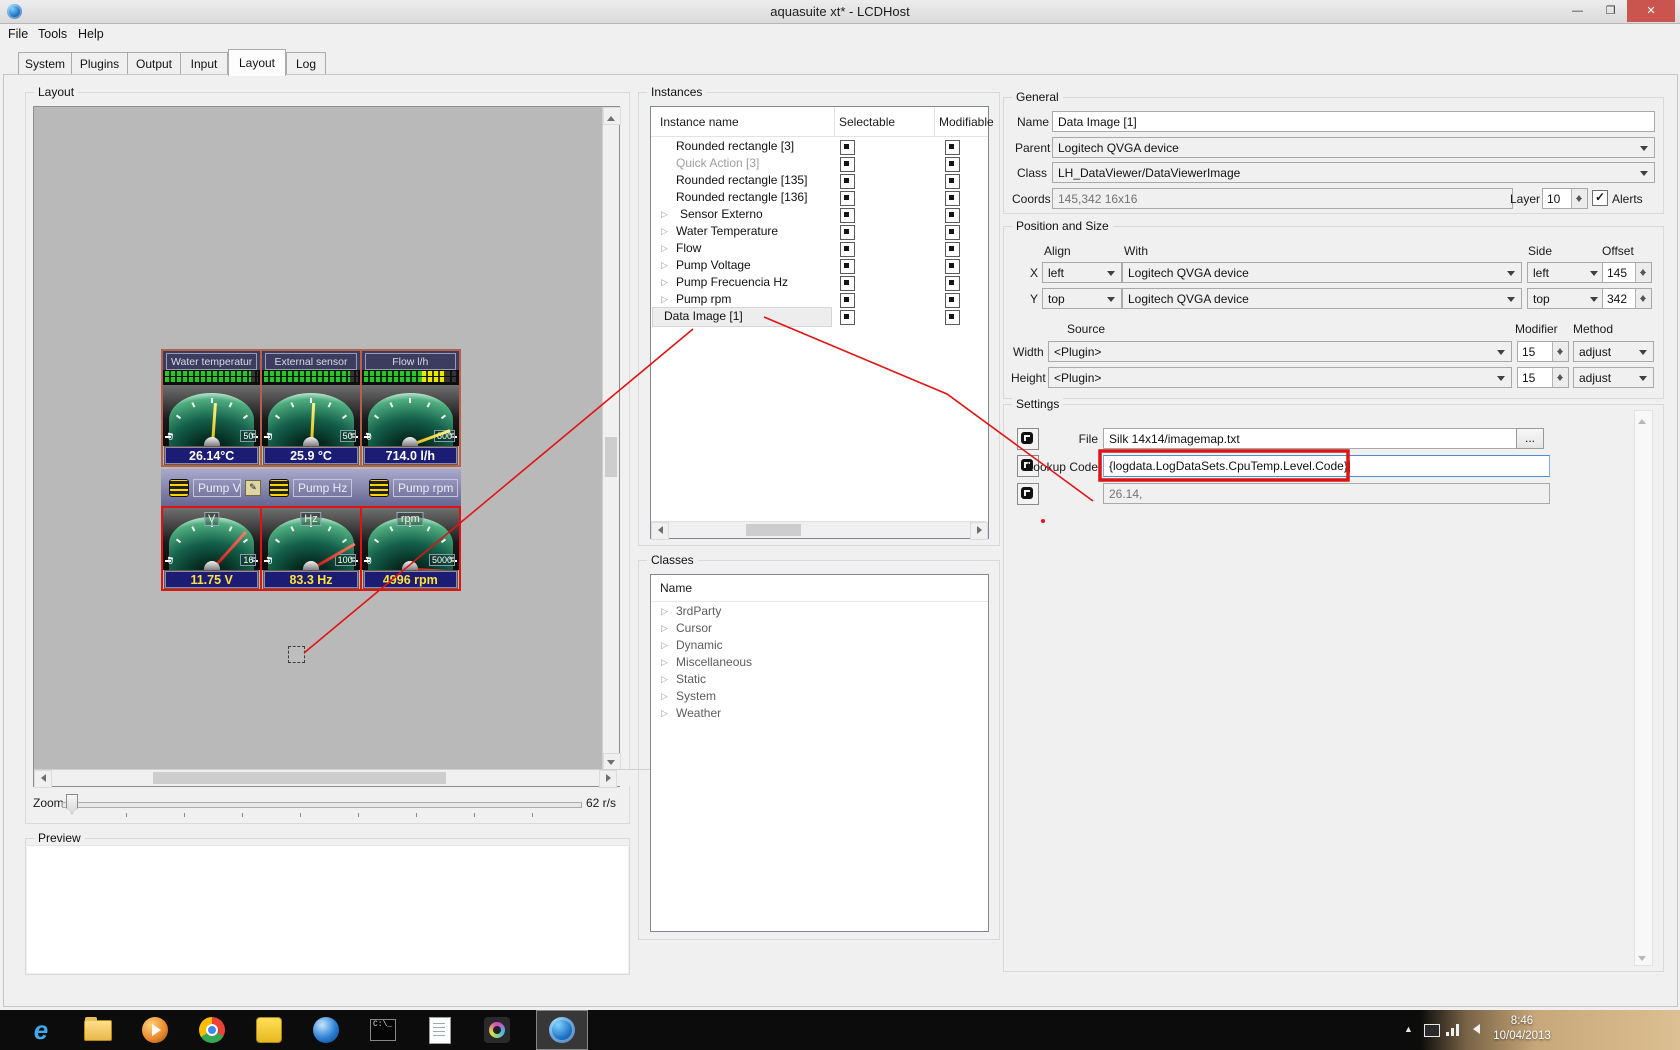 The width and height of the screenshot is (1680, 1050). What do you see at coordinates (611, 457) in the screenshot?
I see `vscroll-thumb` at bounding box center [611, 457].